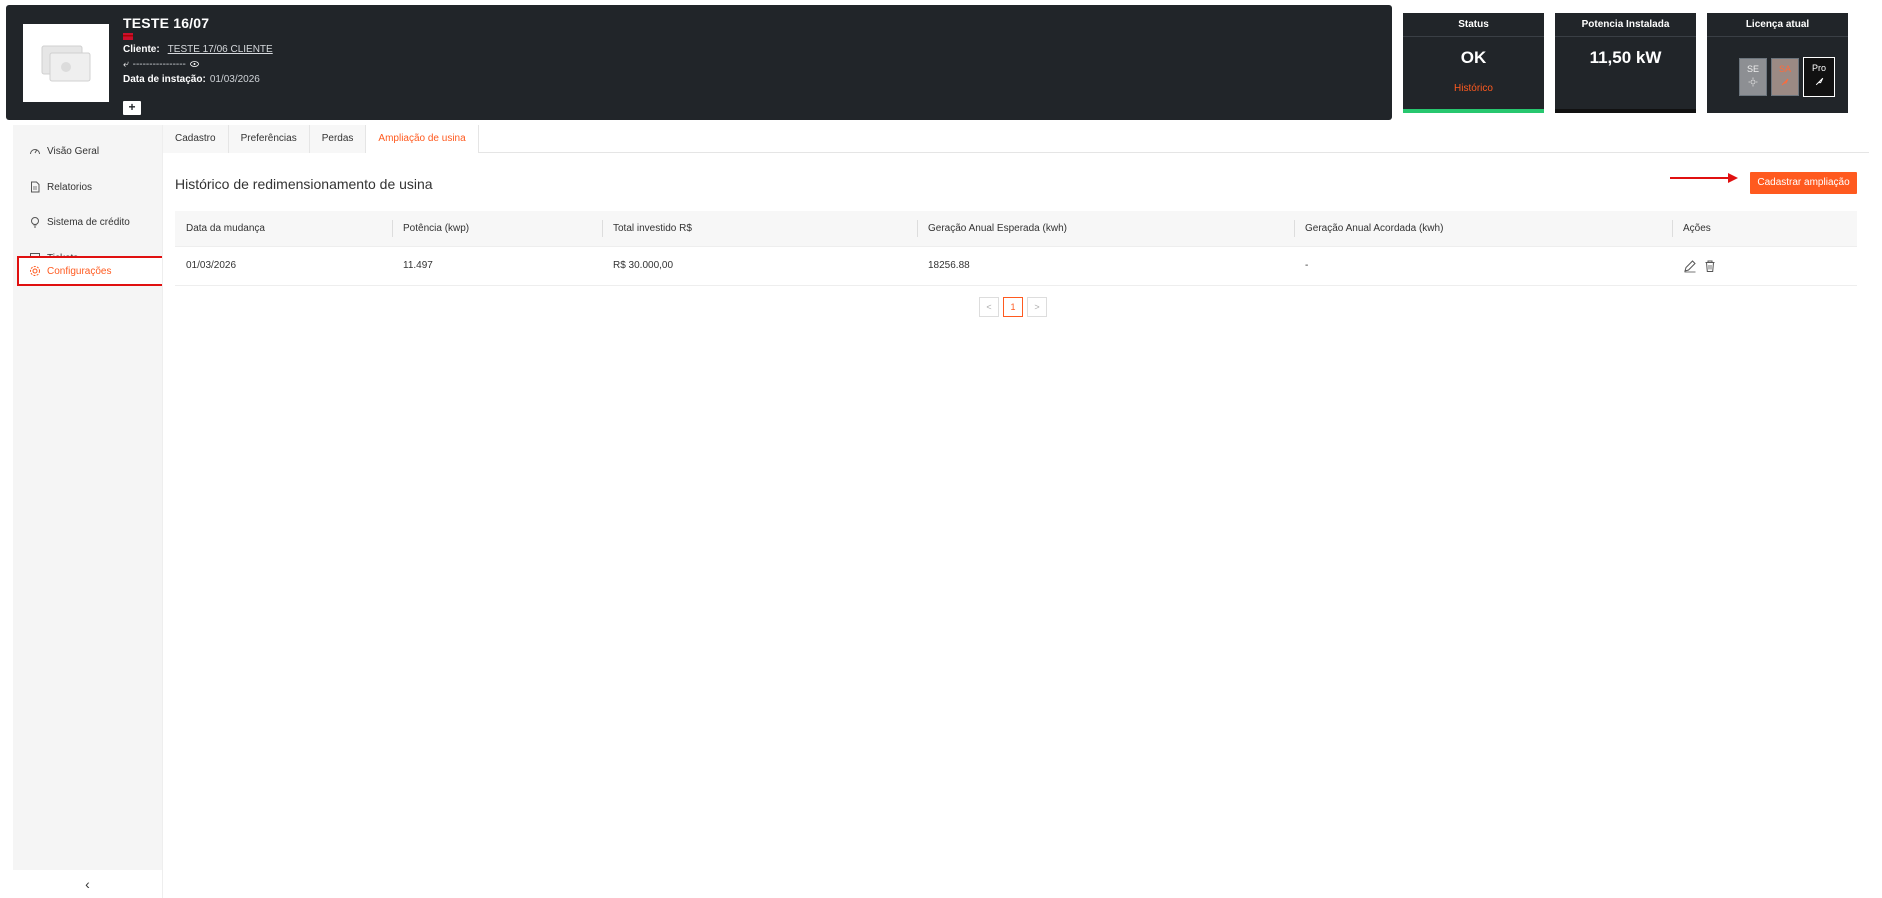  I want to click on chevron-left-icon: ‹, so click(87, 884).